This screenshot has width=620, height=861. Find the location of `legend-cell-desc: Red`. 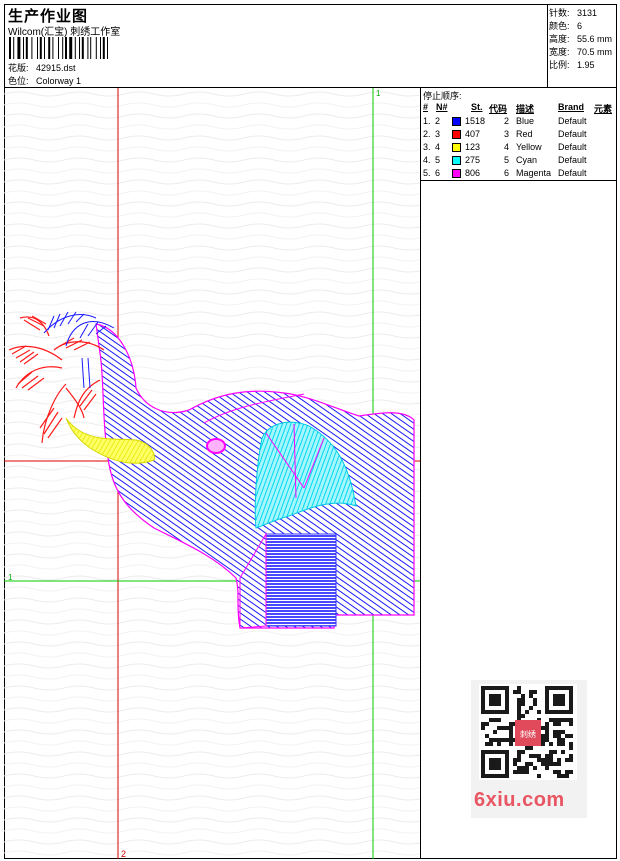

legend-cell-desc: Red is located at coordinates (524, 134).